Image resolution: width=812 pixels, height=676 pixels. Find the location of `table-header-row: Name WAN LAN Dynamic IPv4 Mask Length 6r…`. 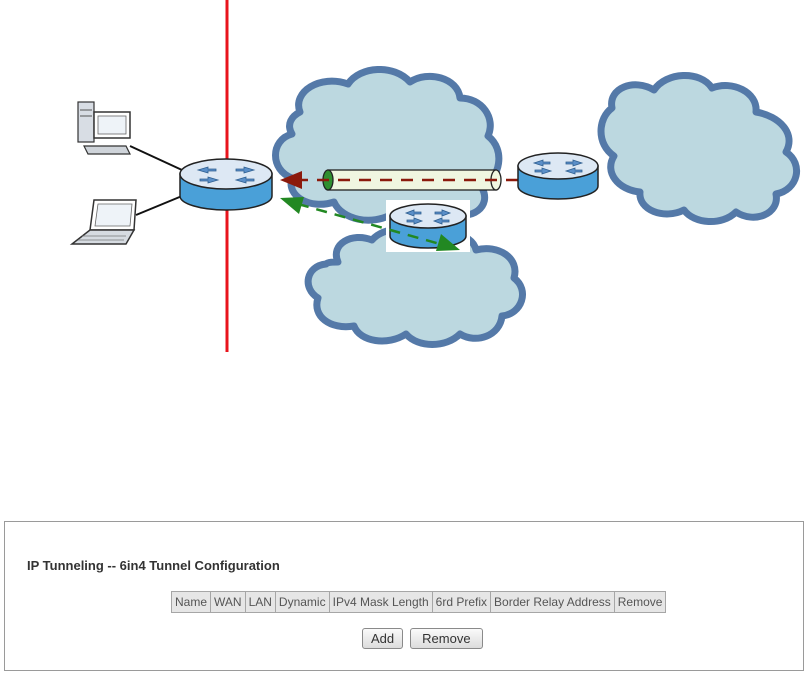

table-header-row: Name WAN LAN Dynamic IPv4 Mask Length 6r… is located at coordinates (418, 602).